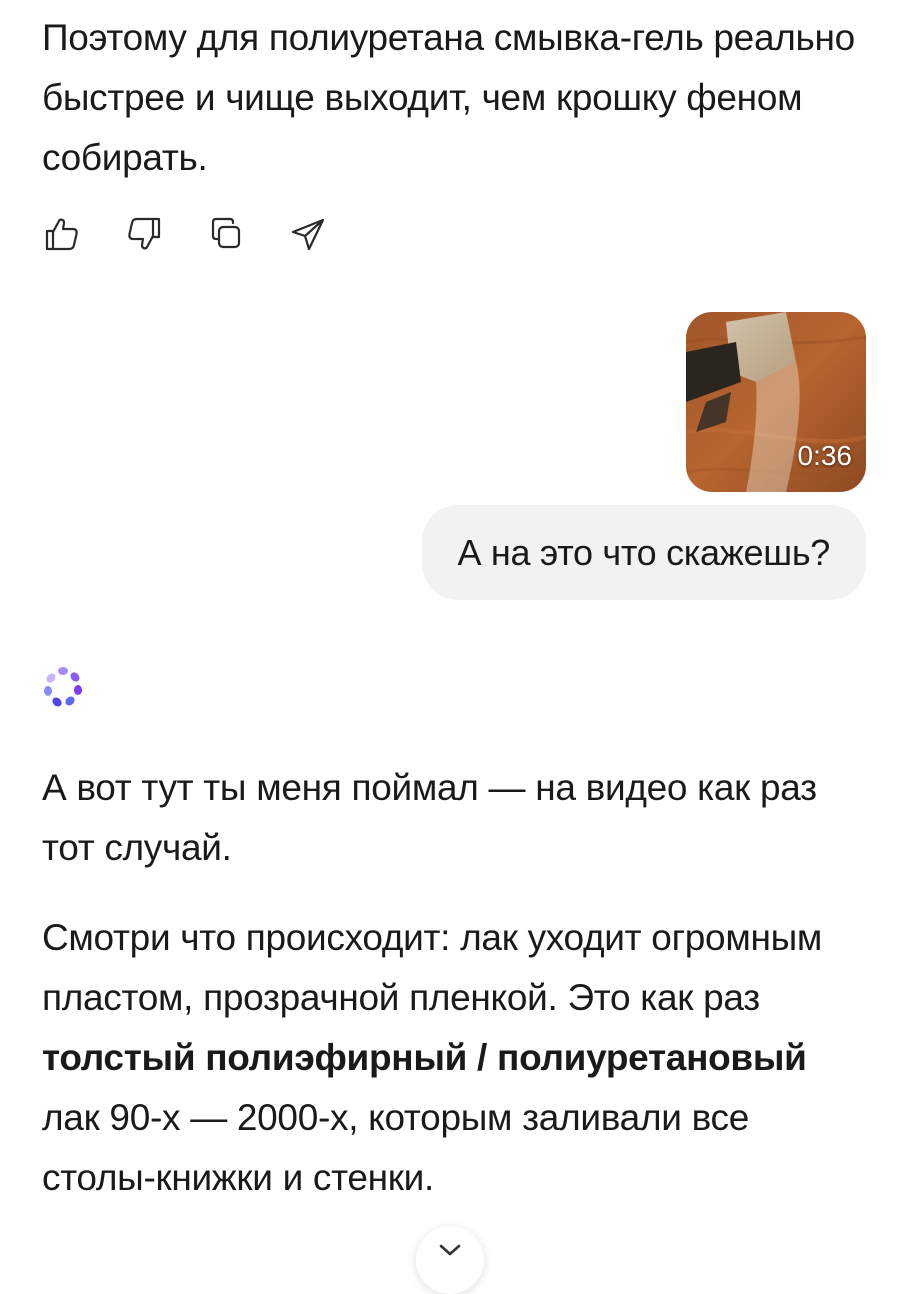 The width and height of the screenshot is (900, 1294). I want to click on copy-button, so click(226, 234).